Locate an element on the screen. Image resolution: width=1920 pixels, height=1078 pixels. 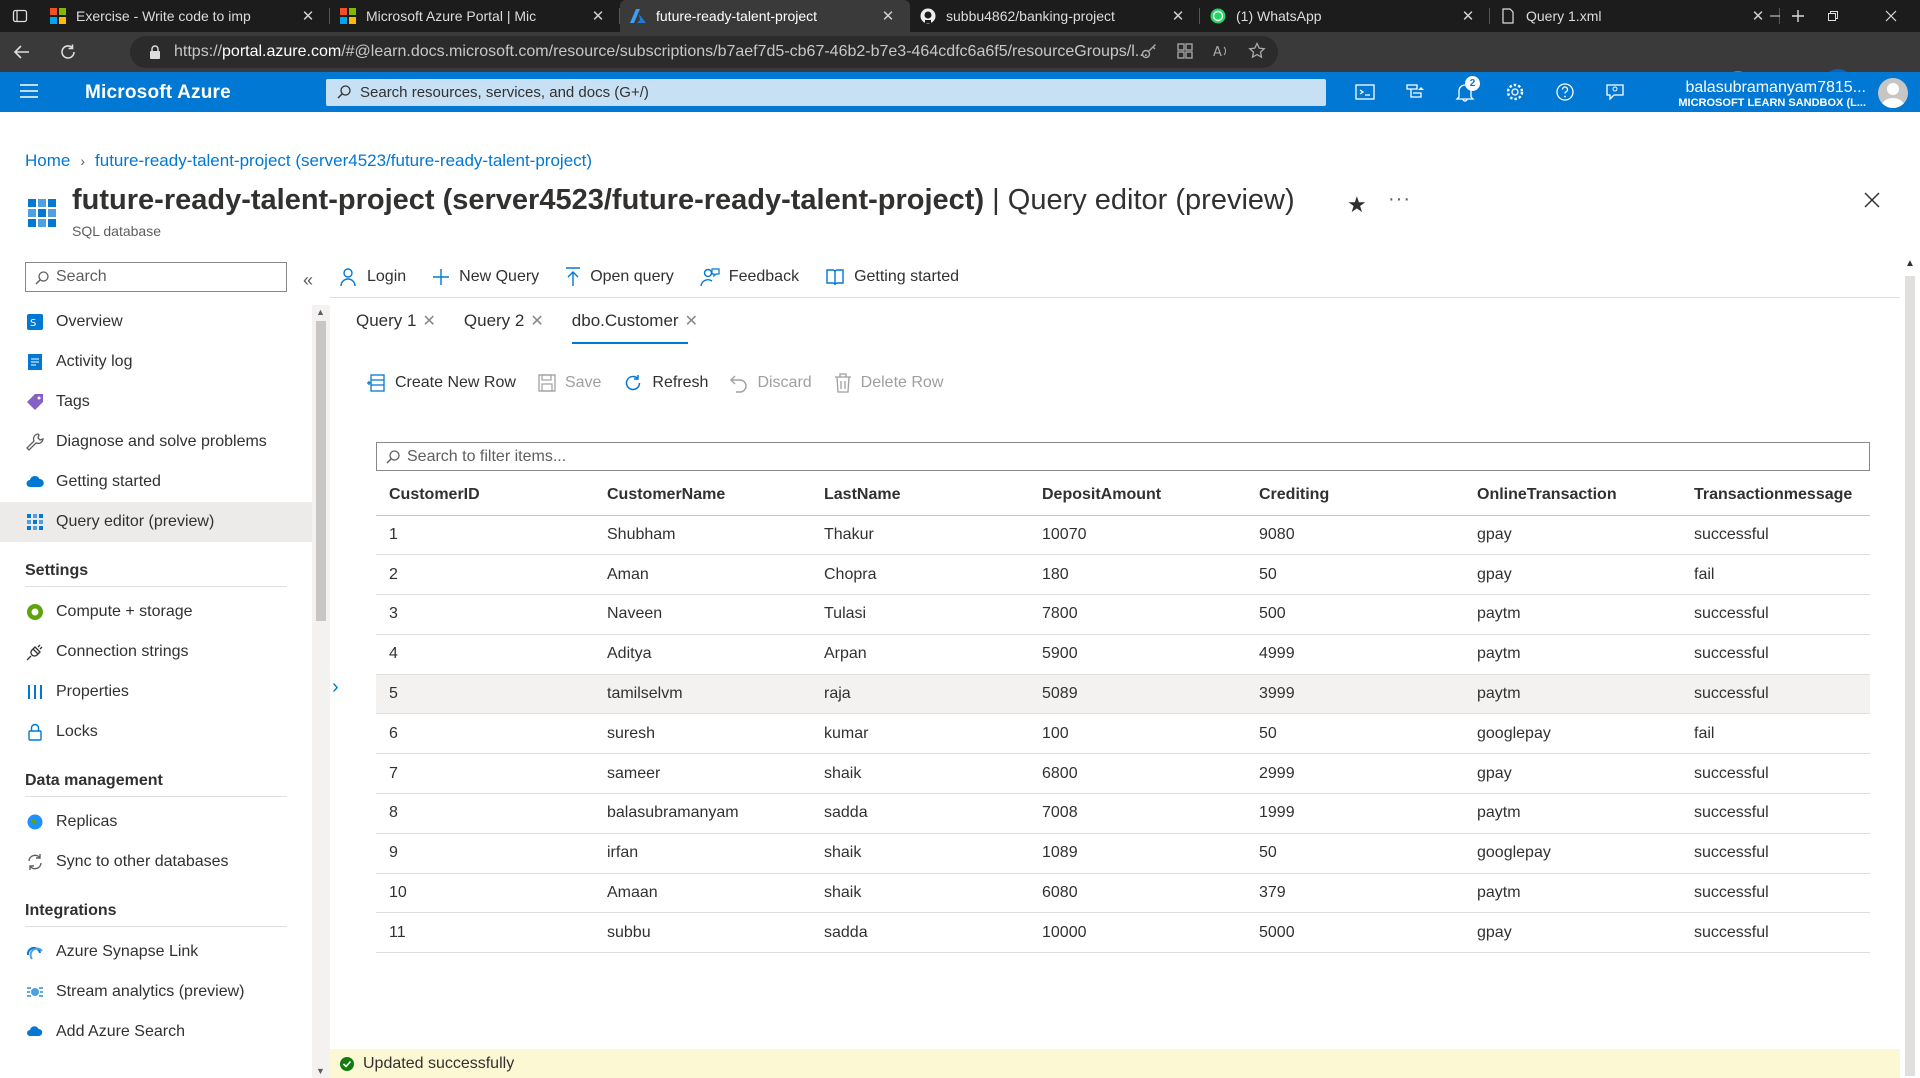
table-cell: 10070 is located at coordinates (1137, 535).